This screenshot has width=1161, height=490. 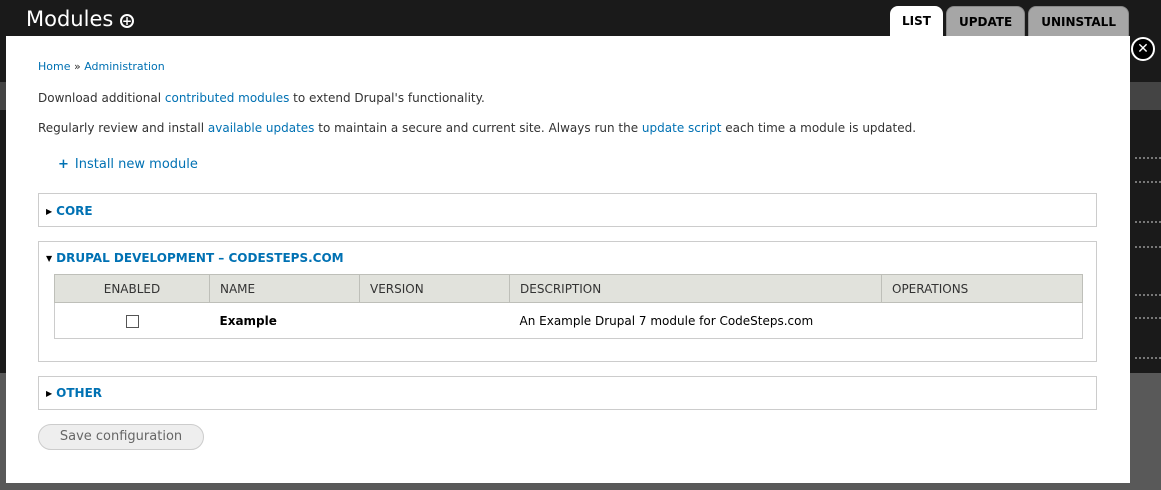 I want to click on update-script-link: update script, so click(x=682, y=128).